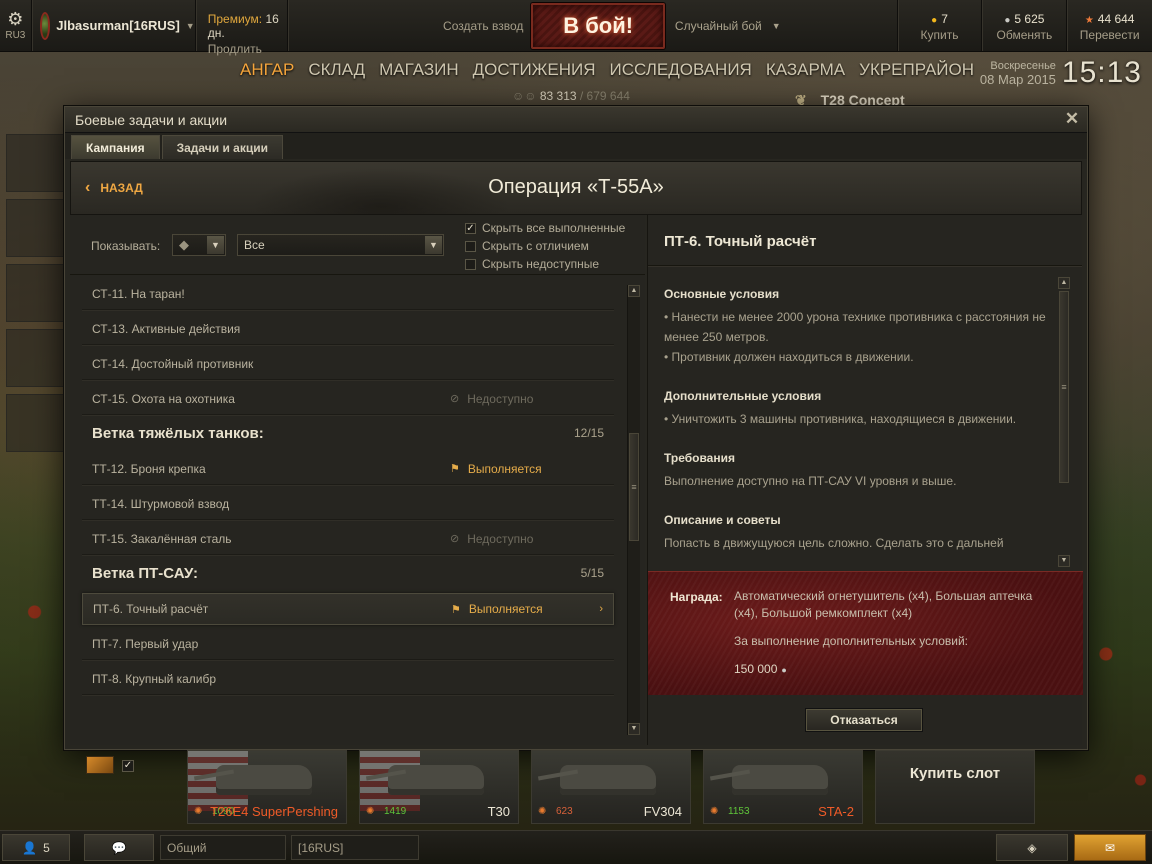 This screenshot has height=864, width=1152. I want to click on quest-status-unavailable: ⊘ Недоступно, so click(491, 399).